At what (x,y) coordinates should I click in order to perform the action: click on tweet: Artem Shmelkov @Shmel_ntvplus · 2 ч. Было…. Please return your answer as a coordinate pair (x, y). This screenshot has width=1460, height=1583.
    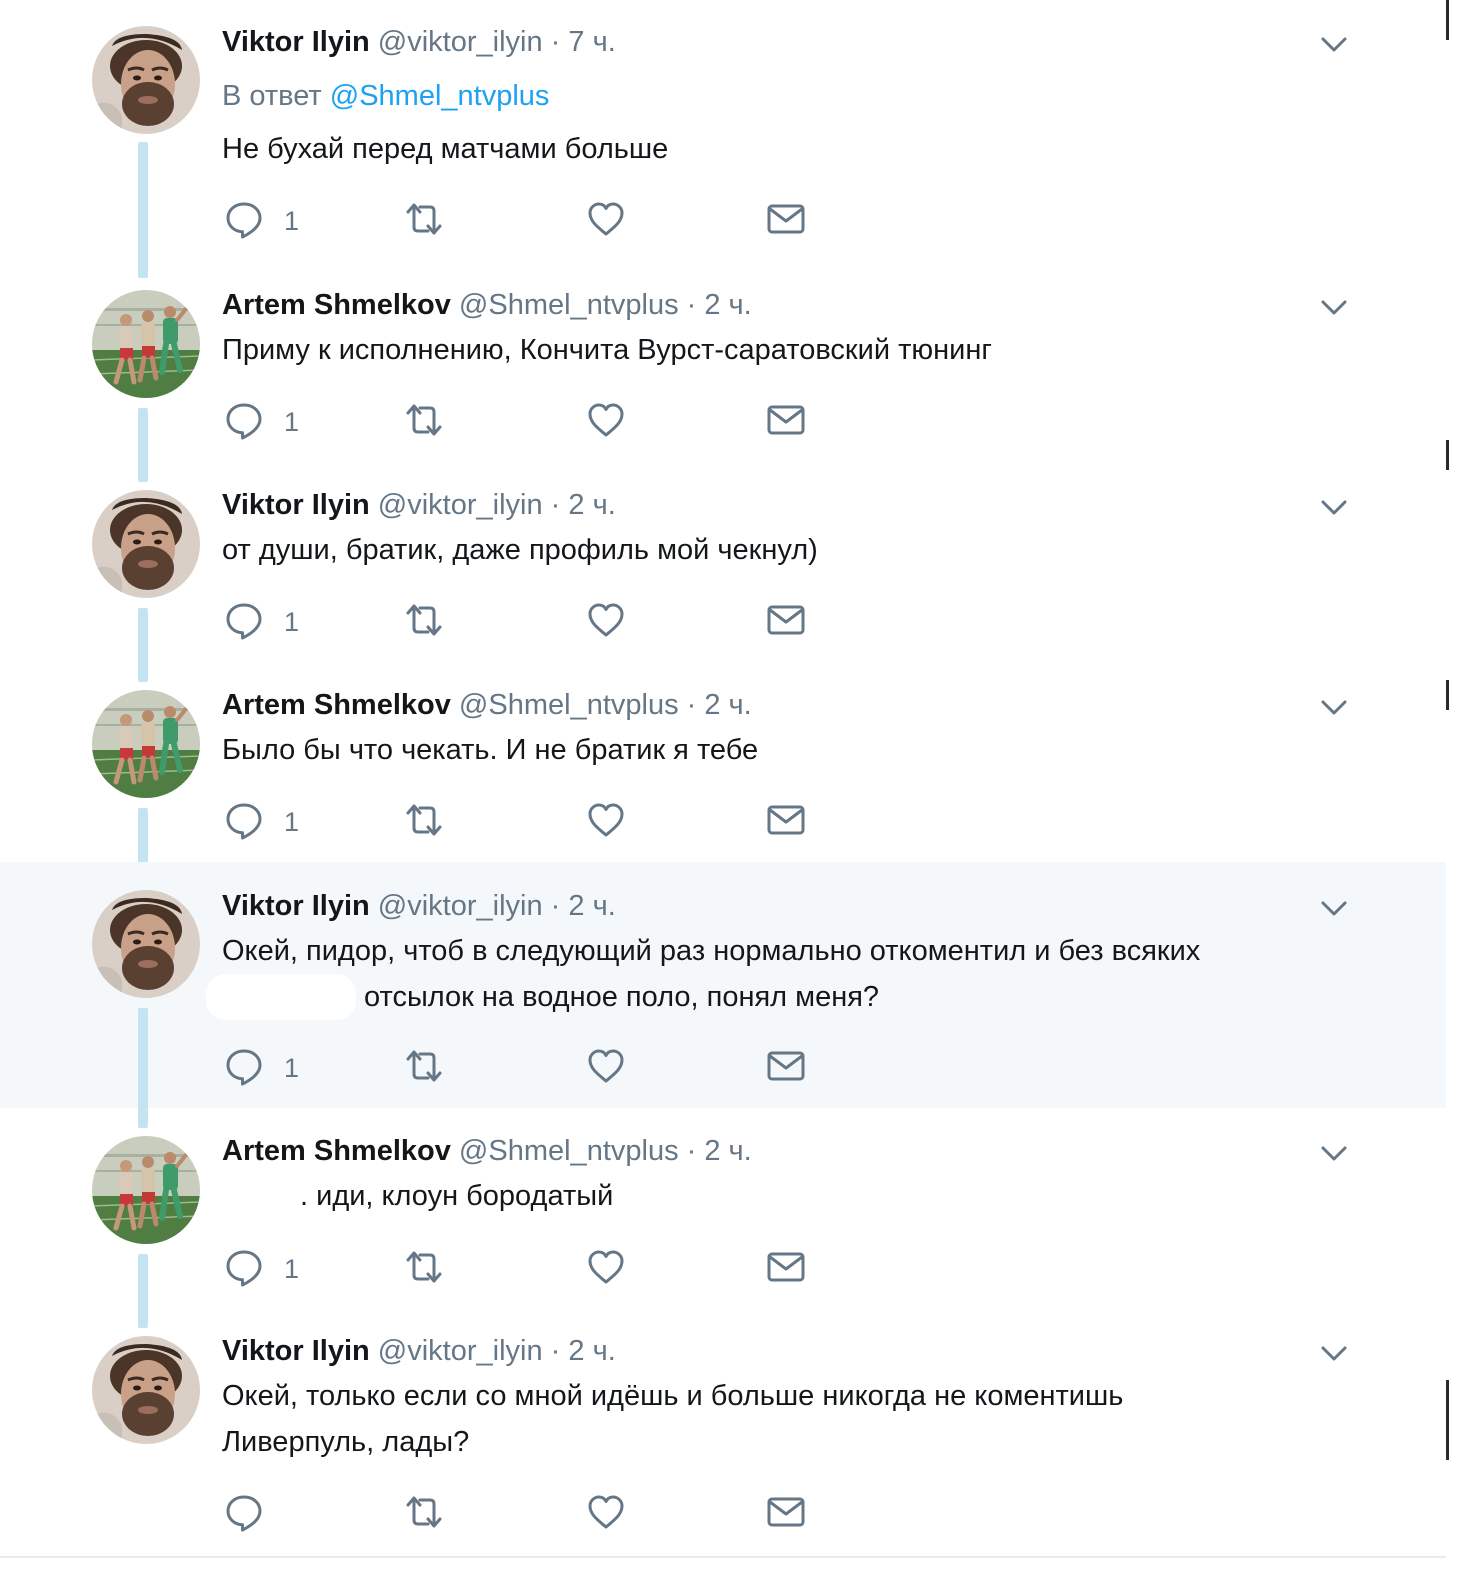
    Looking at the image, I should click on (723, 772).